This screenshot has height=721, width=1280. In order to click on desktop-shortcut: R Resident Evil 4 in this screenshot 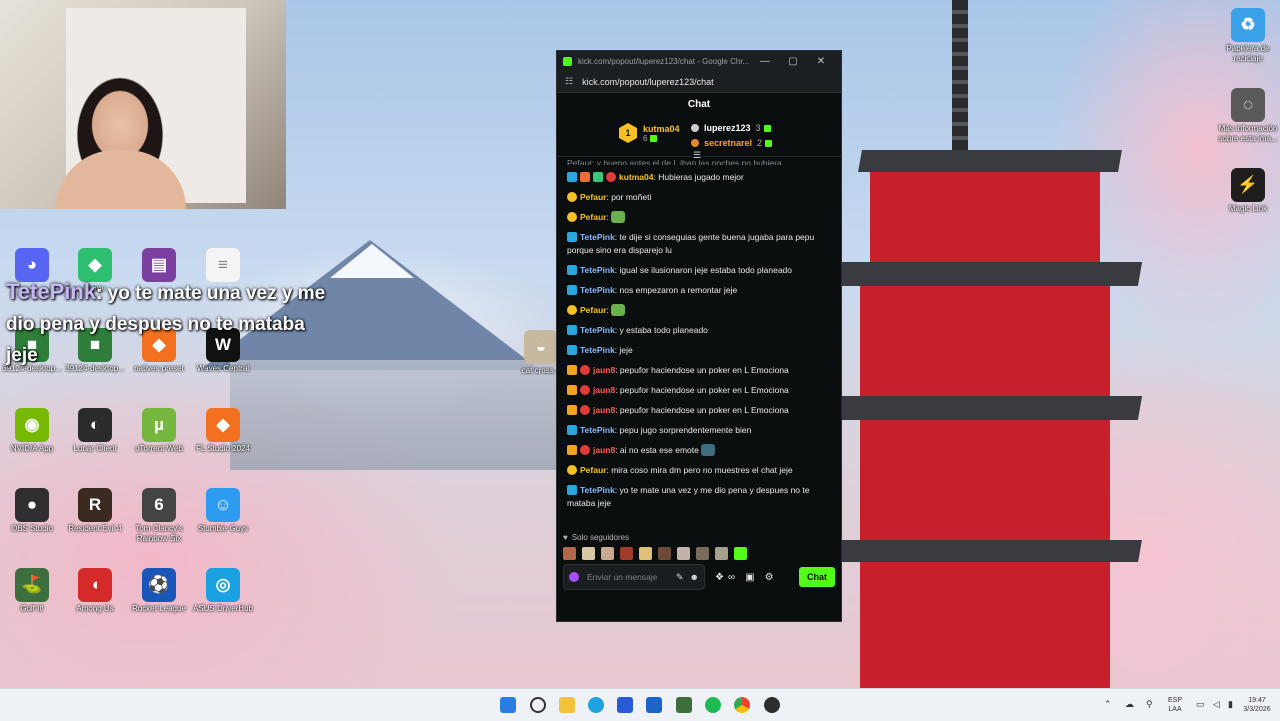, I will do `click(95, 511)`.